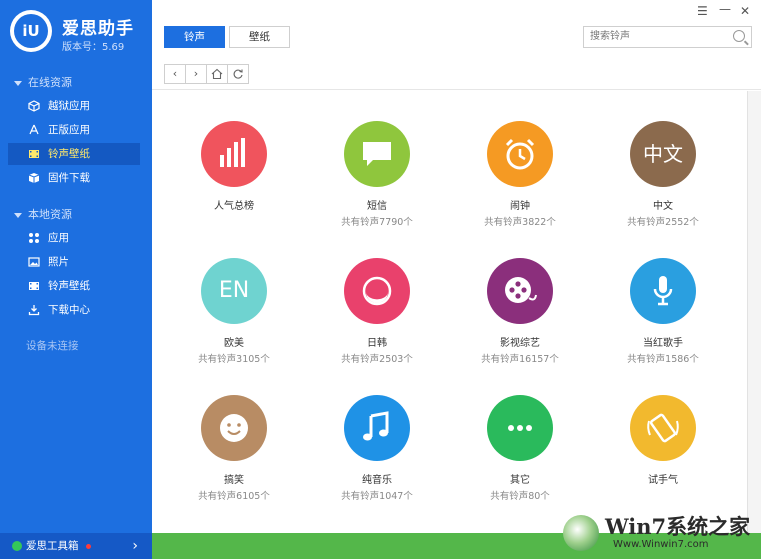  What do you see at coordinates (702, 11) in the screenshot?
I see `menu-icon: ☰` at bounding box center [702, 11].